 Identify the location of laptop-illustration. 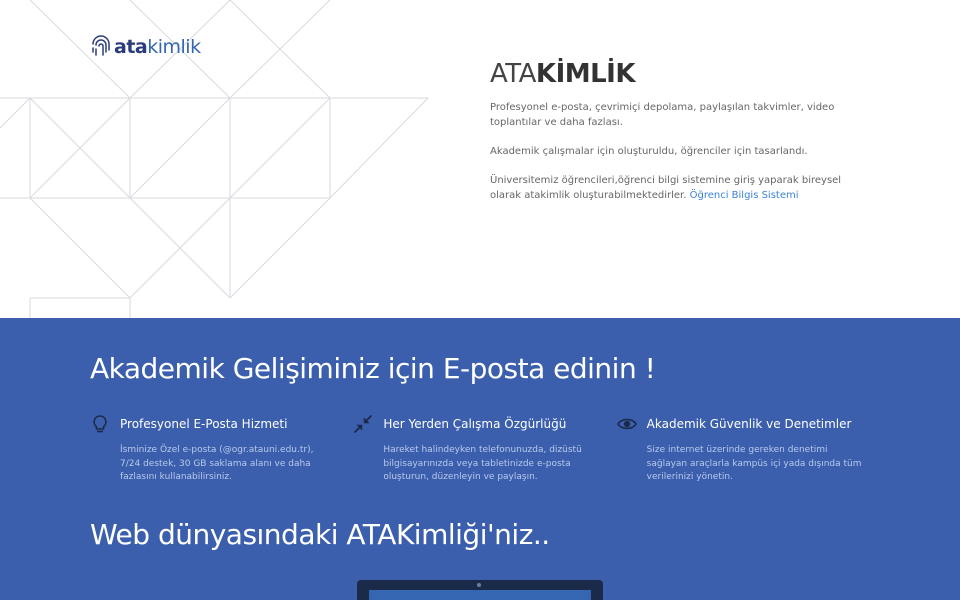
(480, 590).